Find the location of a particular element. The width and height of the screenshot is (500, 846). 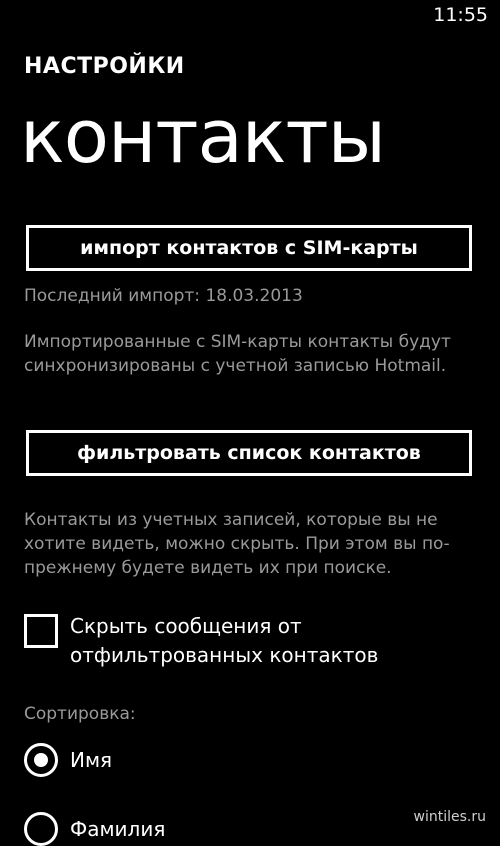

hide-messages-checkbox is located at coordinates (41, 631).